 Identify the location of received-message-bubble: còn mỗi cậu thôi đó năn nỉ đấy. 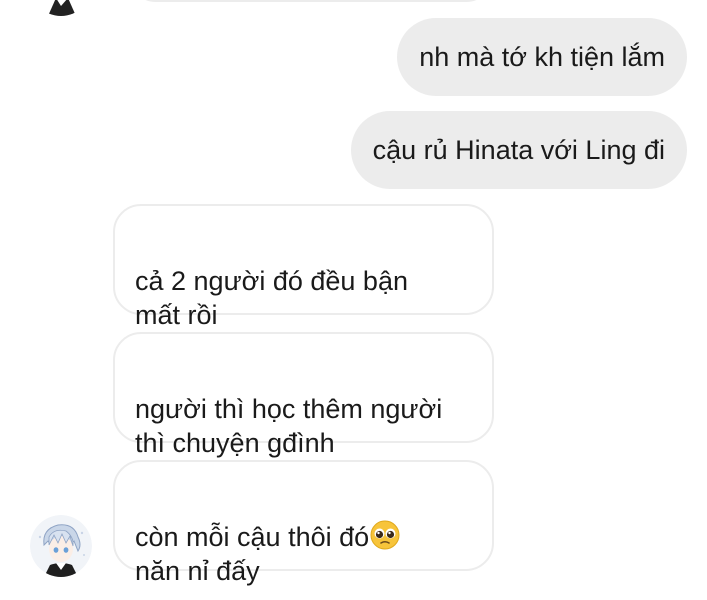
(303, 523).